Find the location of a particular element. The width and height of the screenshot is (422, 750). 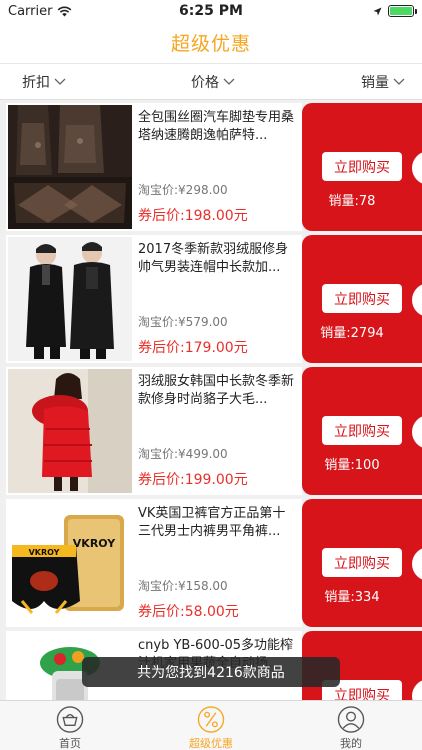

tab-super-deals: 超级优惠 is located at coordinates (211, 725).